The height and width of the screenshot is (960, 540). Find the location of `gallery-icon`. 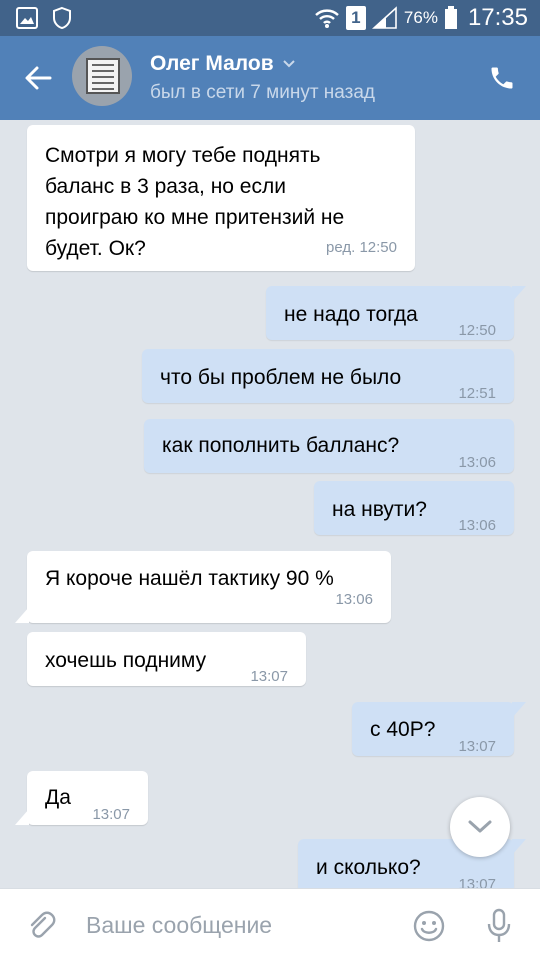

gallery-icon is located at coordinates (27, 18).